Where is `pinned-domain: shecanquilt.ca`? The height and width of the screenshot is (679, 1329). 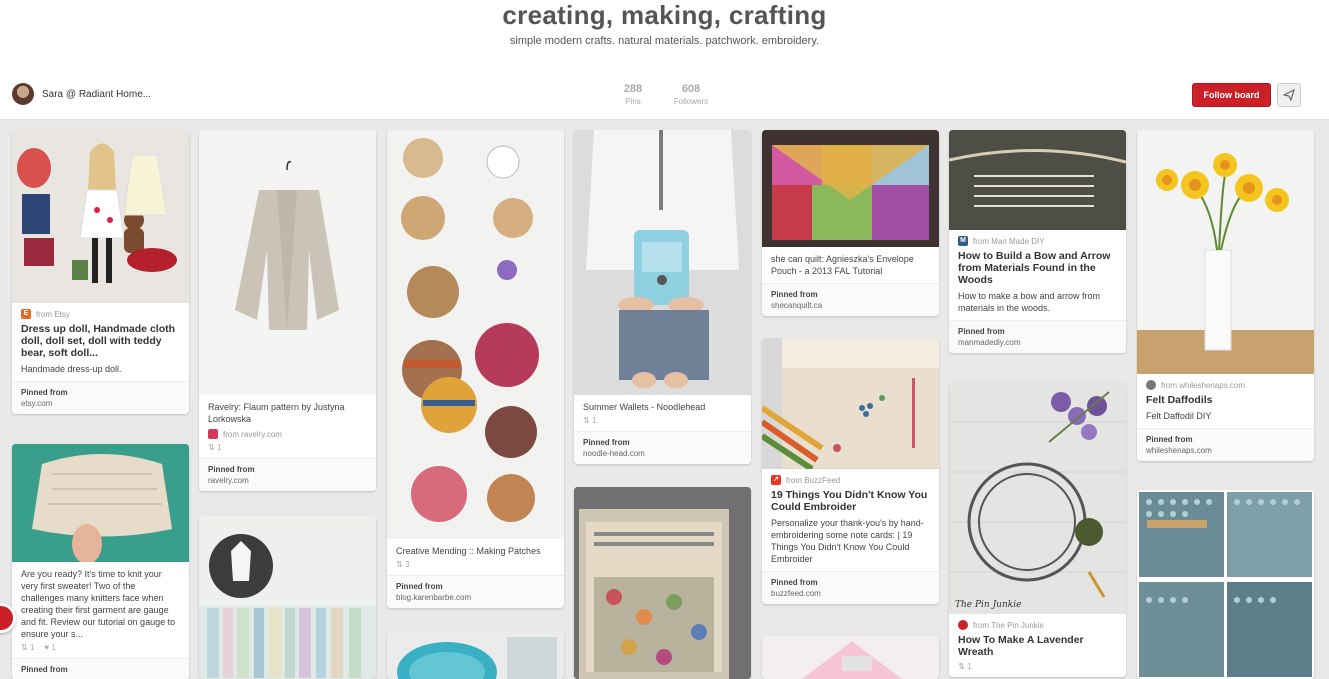 pinned-domain: shecanquilt.ca is located at coordinates (850, 305).